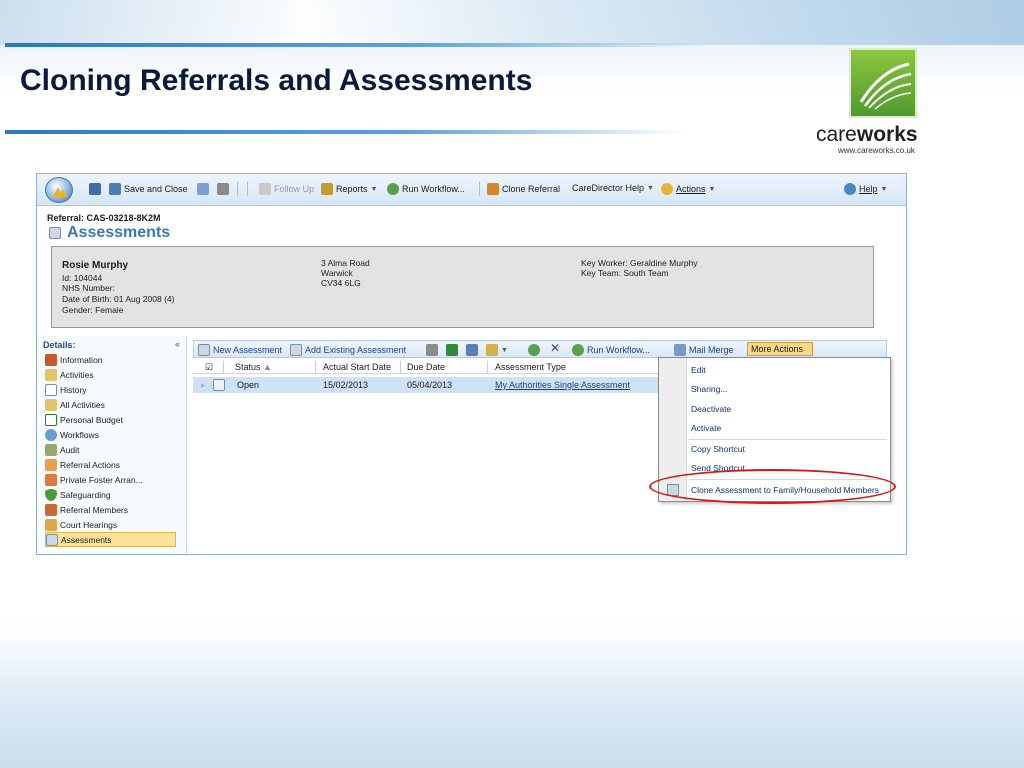 Image resolution: width=1024 pixels, height=768 pixels. Describe the element at coordinates (82, 278) in the screenshot. I see `client-id: Id: 104044` at that location.